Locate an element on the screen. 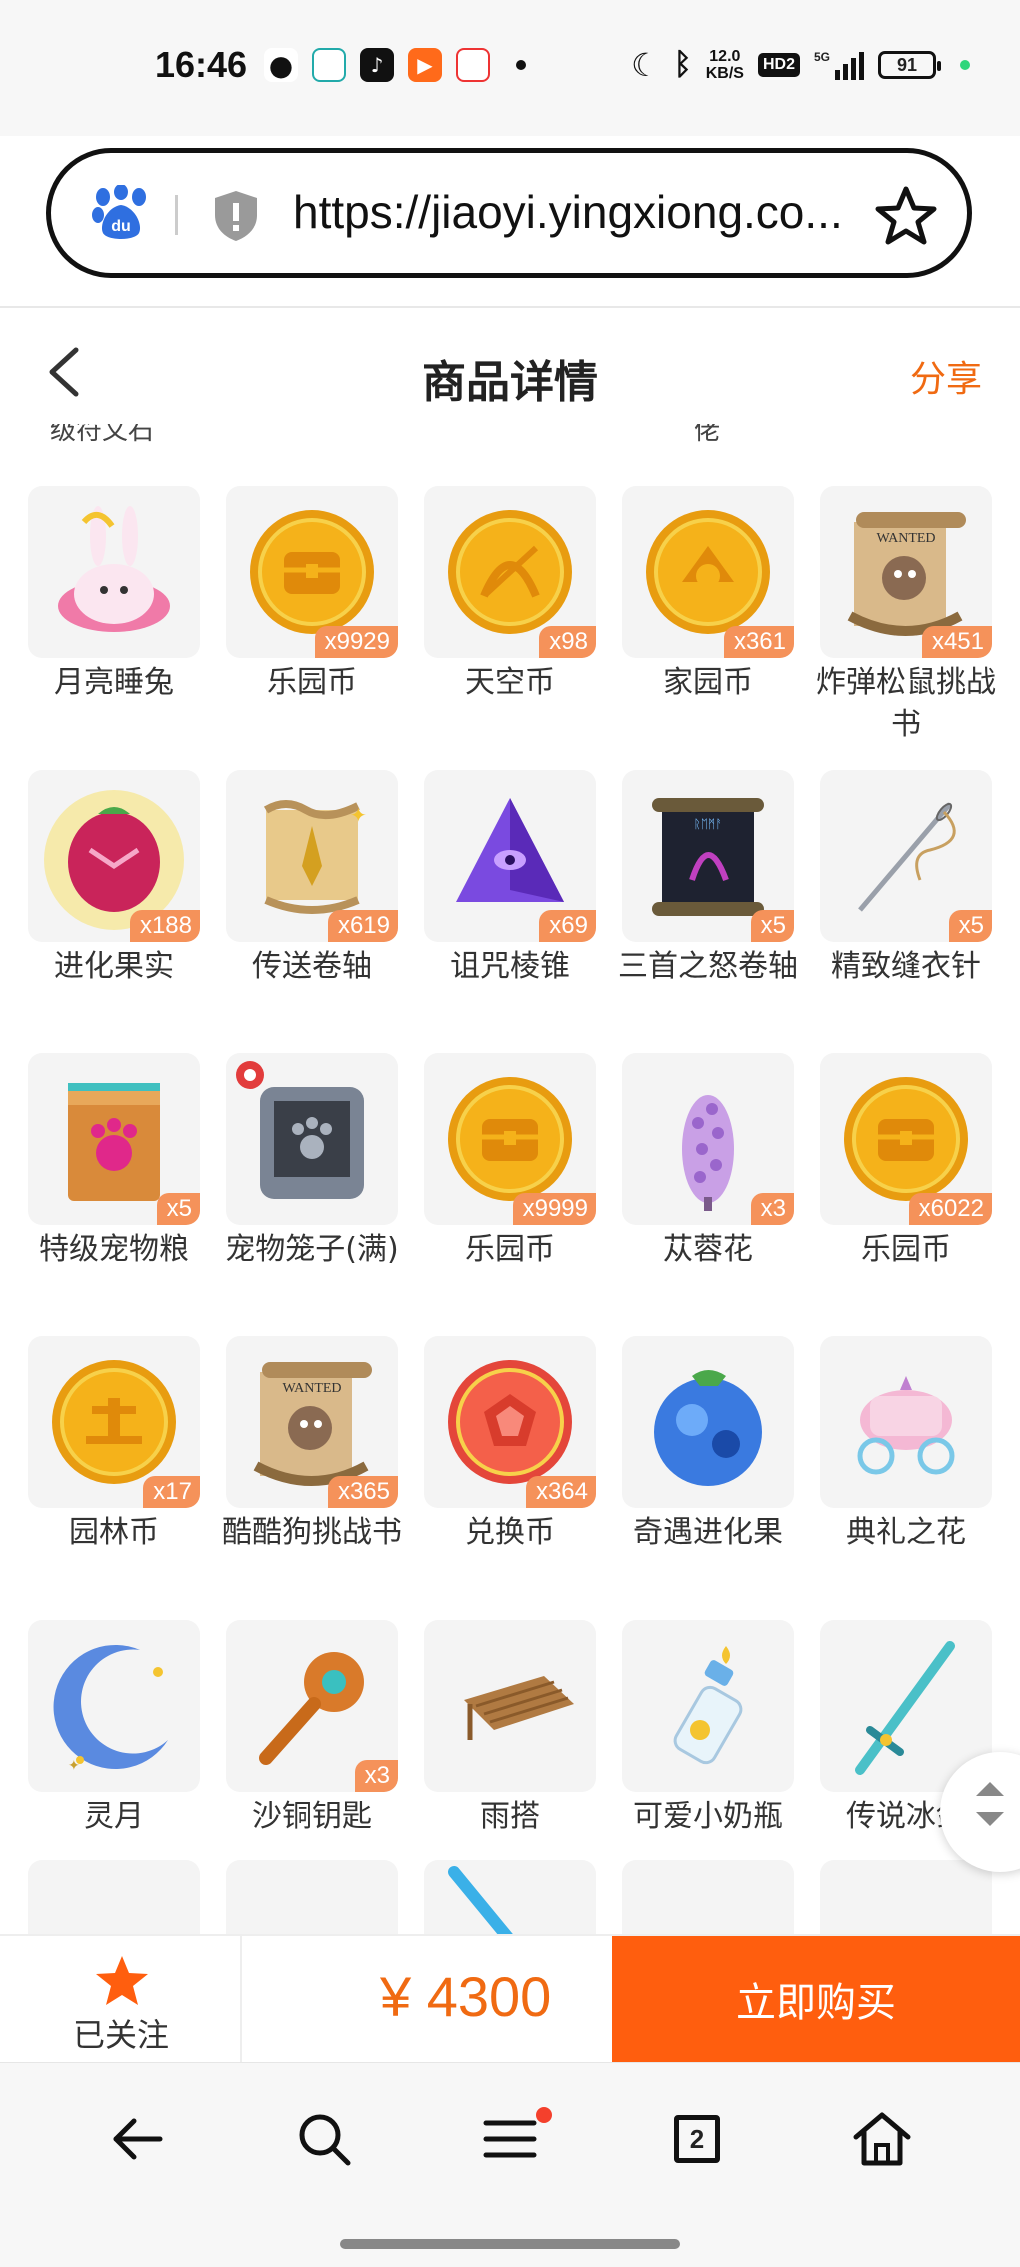  item-name: 三首之怒卷轴 is located at coordinates (708, 966).